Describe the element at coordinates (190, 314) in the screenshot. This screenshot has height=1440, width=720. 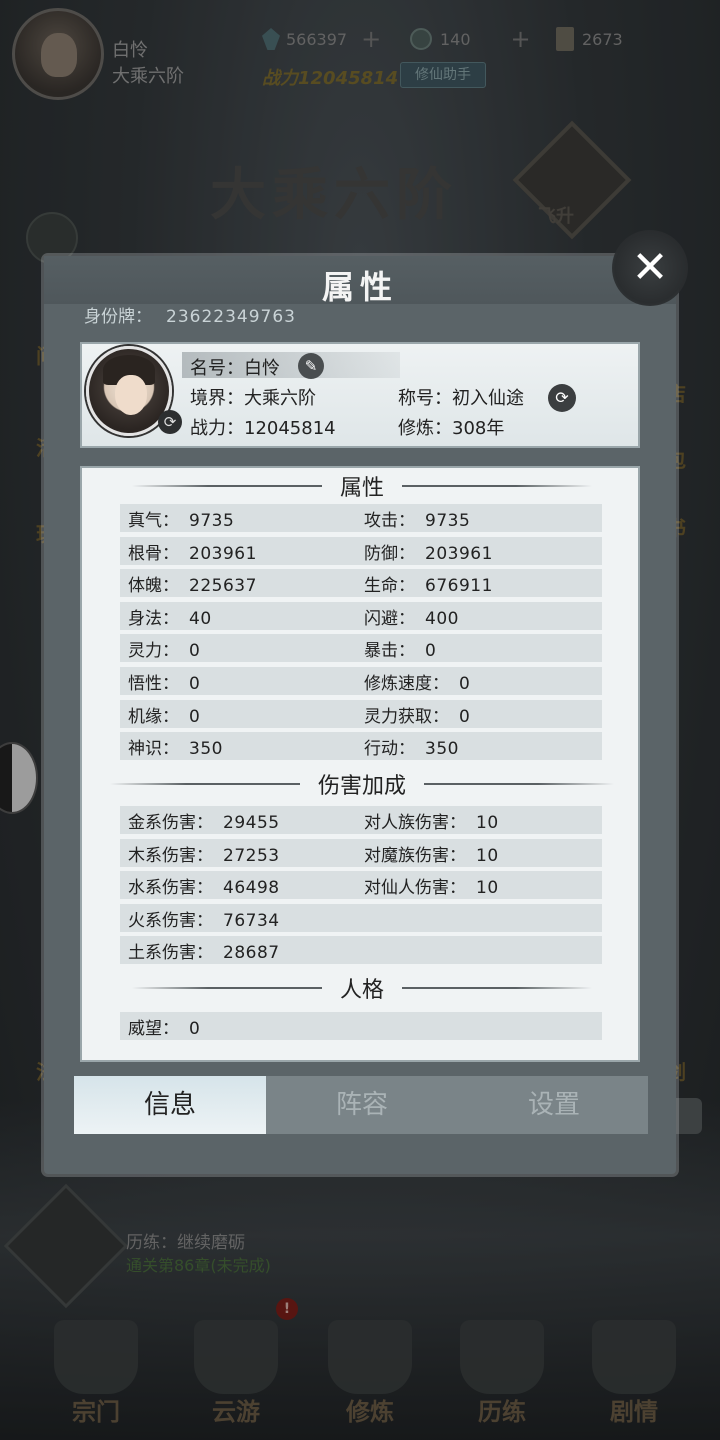
I see `id-row: 身份牌： 23622349763` at that location.